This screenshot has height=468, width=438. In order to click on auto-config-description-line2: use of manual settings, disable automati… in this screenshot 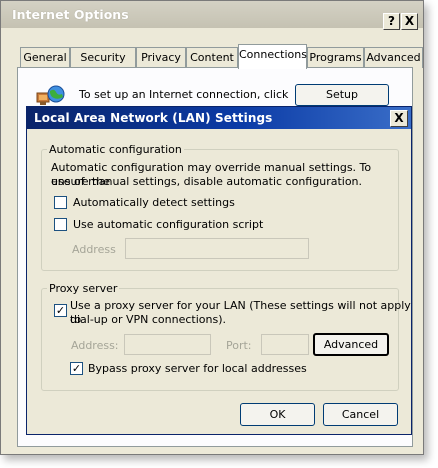, I will do `click(207, 181)`.